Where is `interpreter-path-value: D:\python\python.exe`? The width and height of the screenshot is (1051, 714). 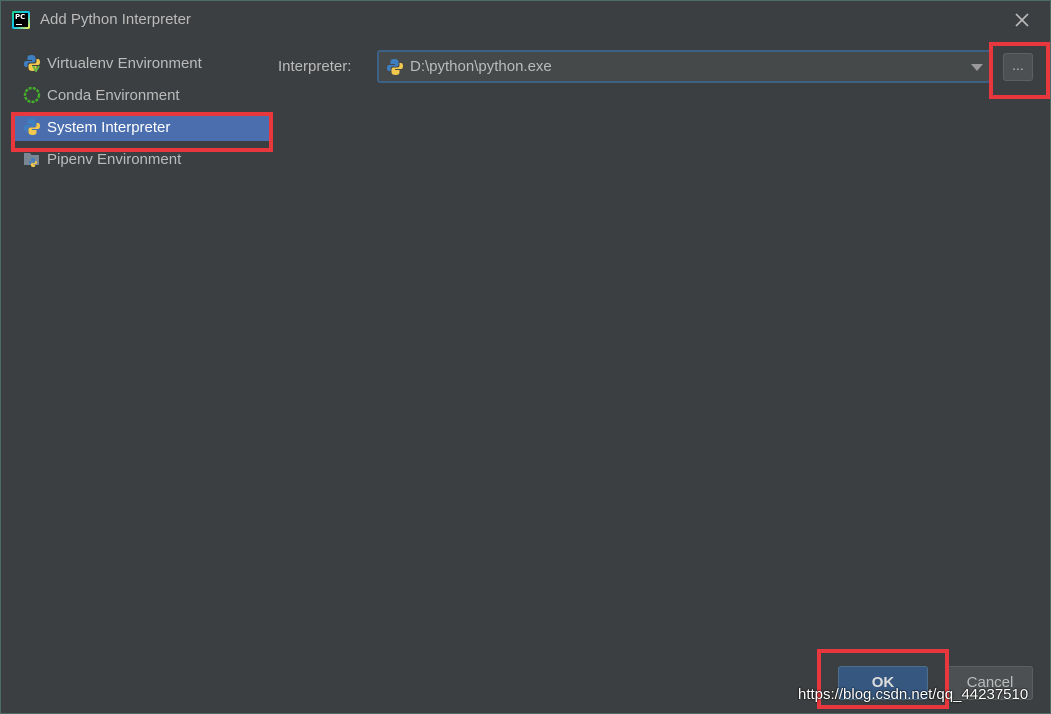 interpreter-path-value: D:\python\python.exe is located at coordinates (481, 66).